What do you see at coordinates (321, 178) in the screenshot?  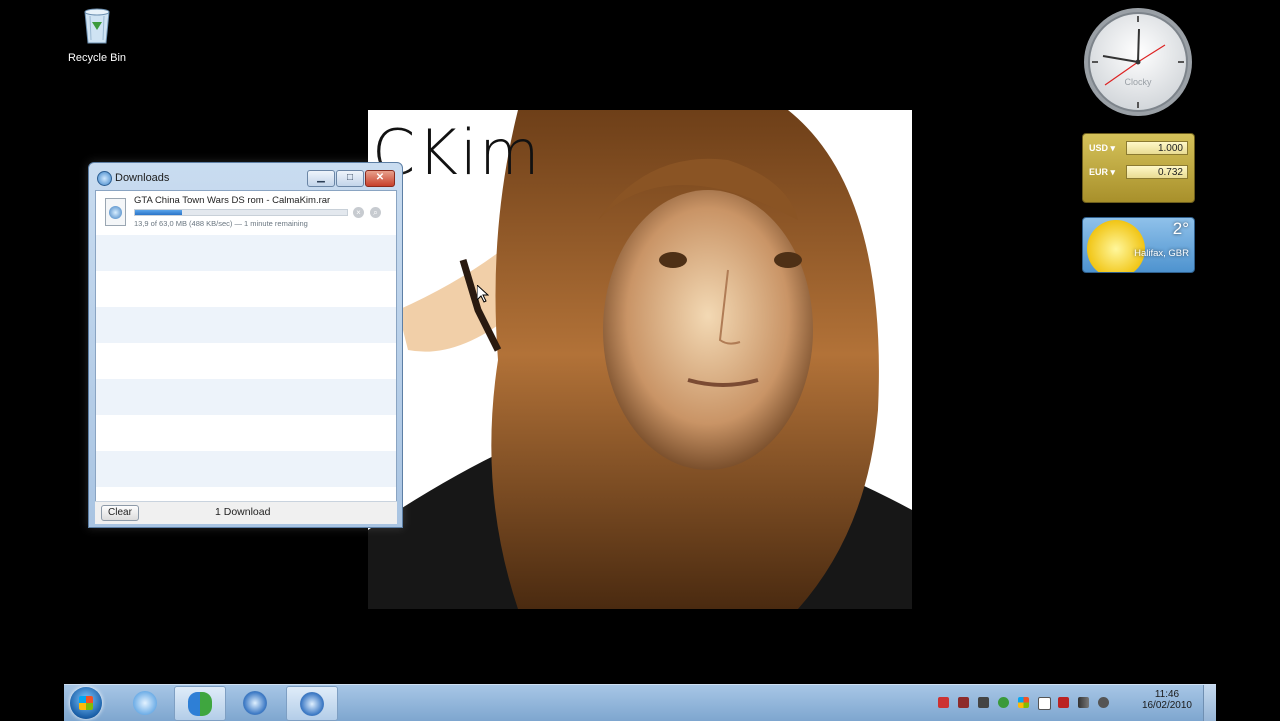 I see `minimize-button: ▁` at bounding box center [321, 178].